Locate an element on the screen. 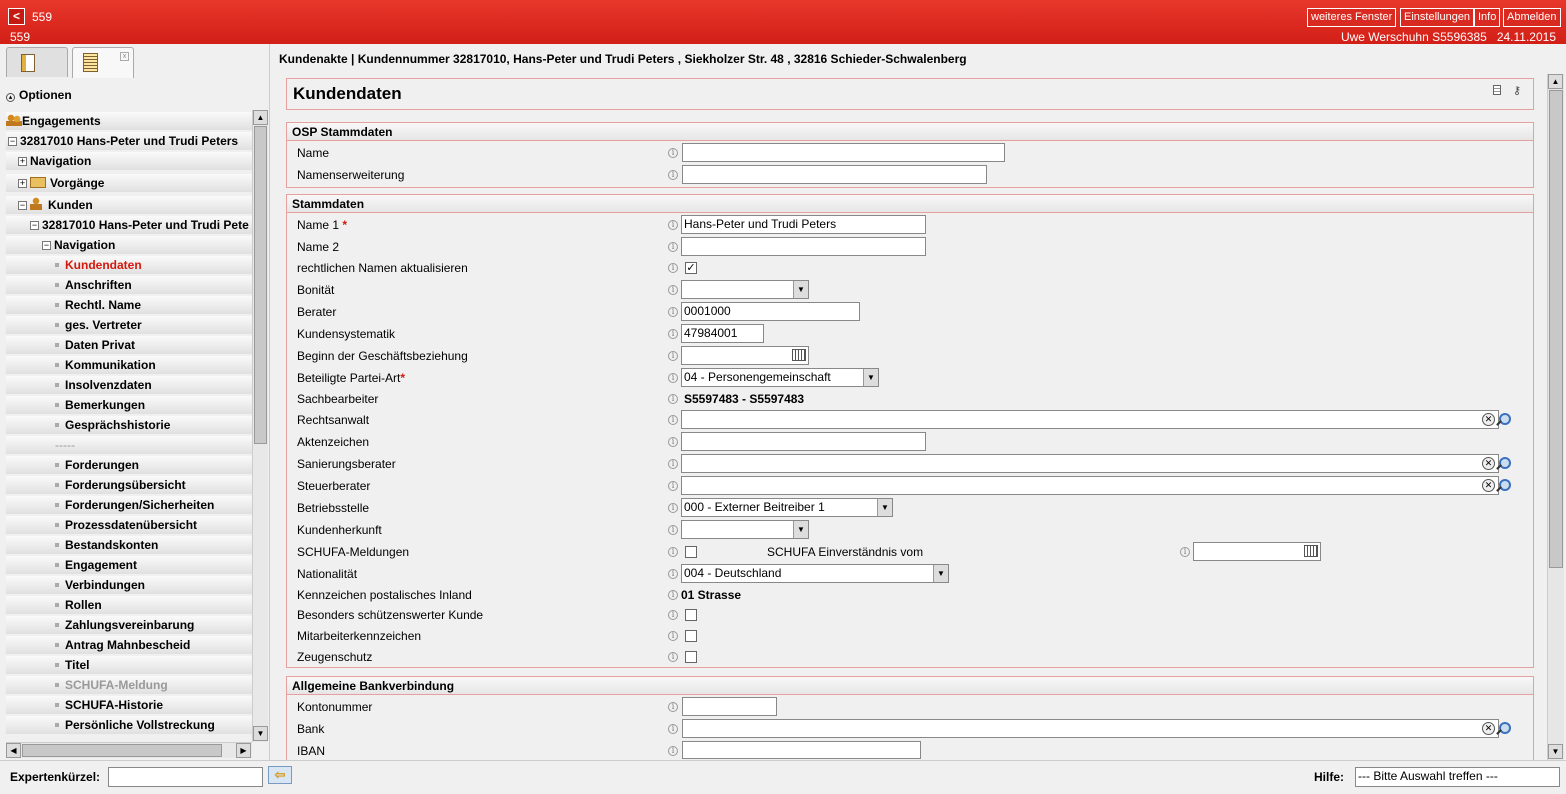 Image resolution: width=1566 pixels, height=794 pixels. nav-verbindungen: Verbindungen is located at coordinates (129, 585).